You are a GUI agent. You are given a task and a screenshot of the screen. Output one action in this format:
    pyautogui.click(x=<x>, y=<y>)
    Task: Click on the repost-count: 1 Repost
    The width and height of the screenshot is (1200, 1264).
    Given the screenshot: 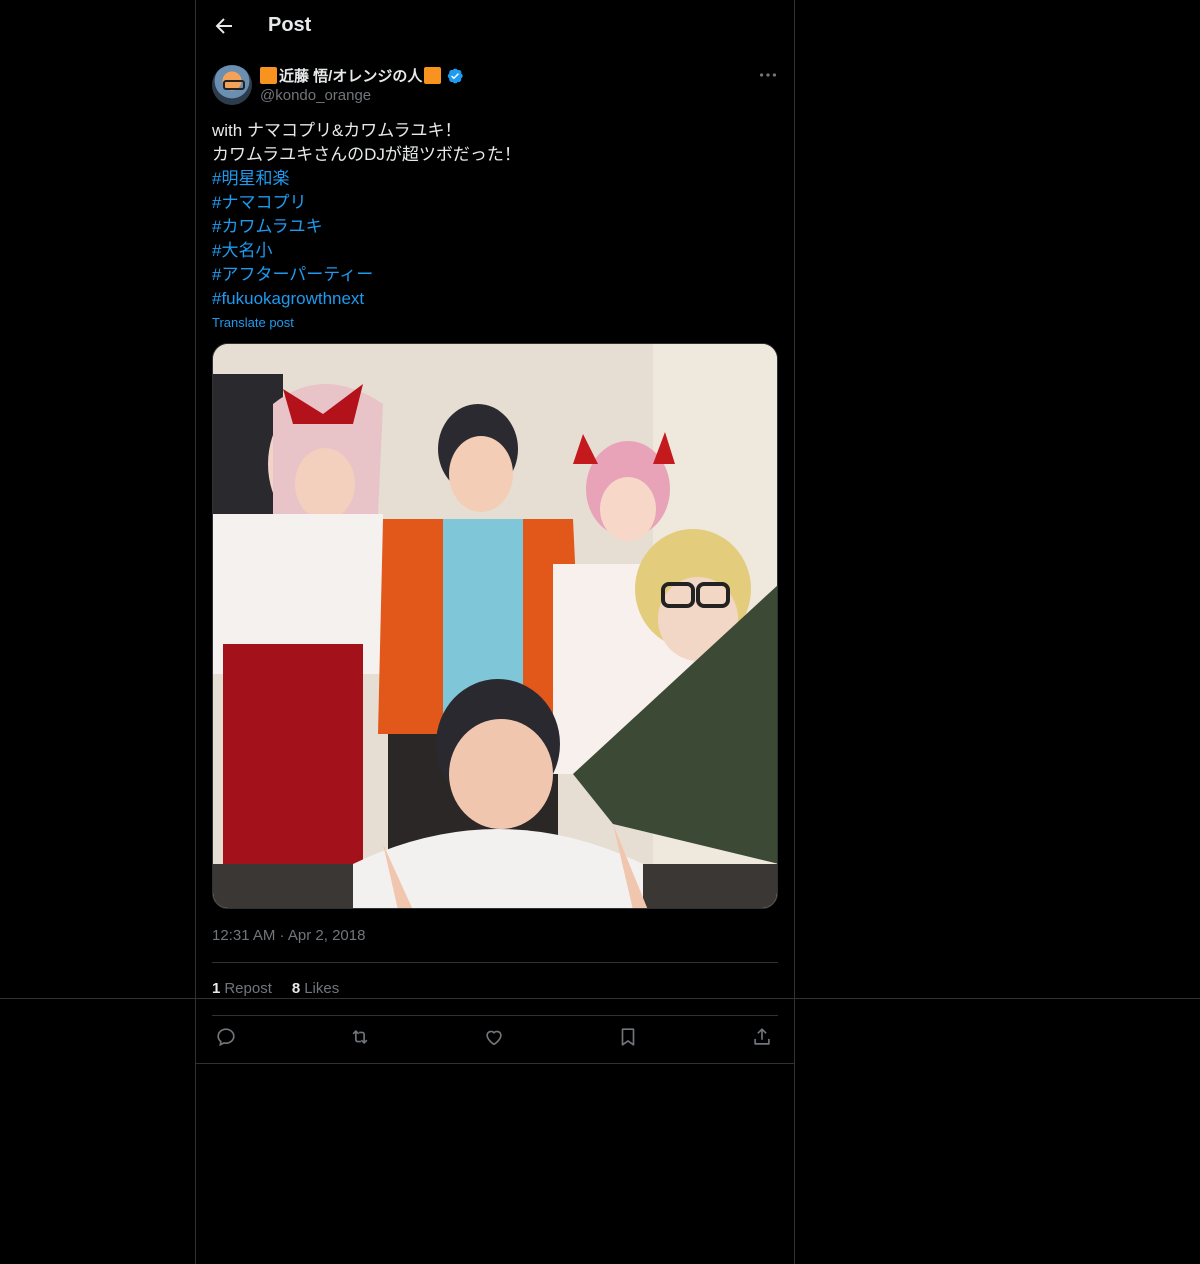 What is the action you would take?
    pyautogui.click(x=242, y=988)
    